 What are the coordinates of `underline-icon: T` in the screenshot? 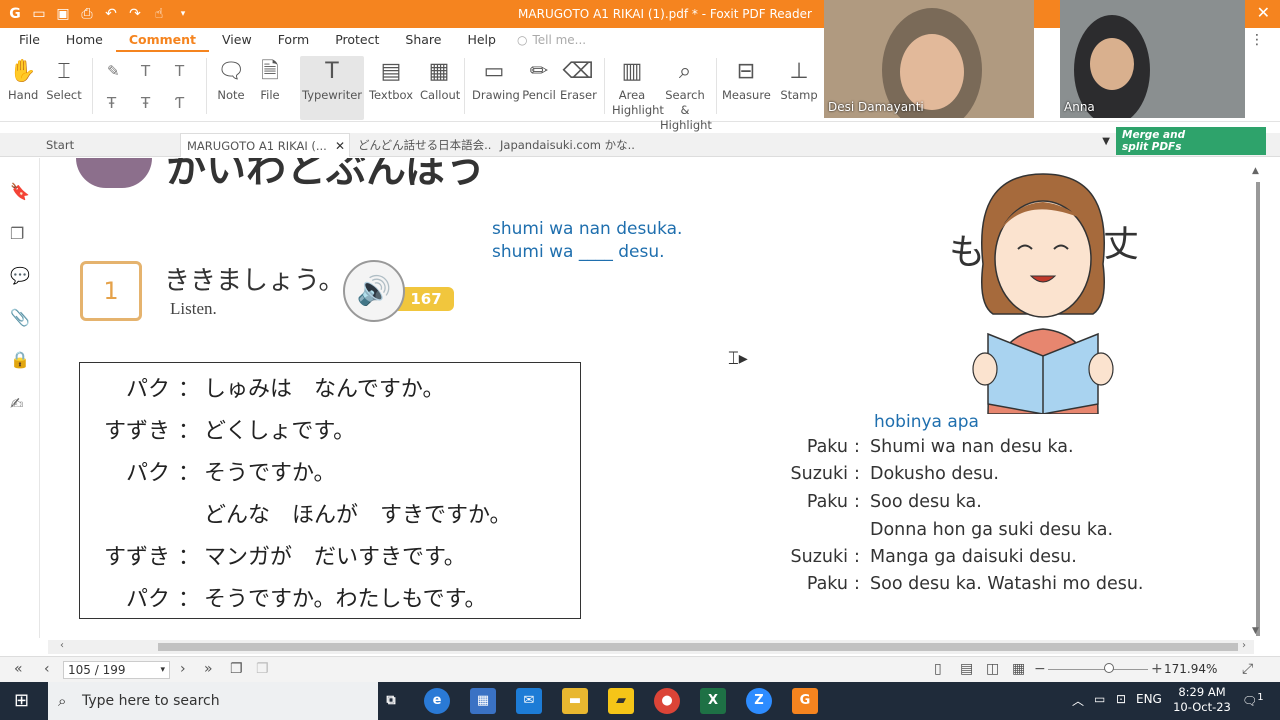 It's located at (145, 71).